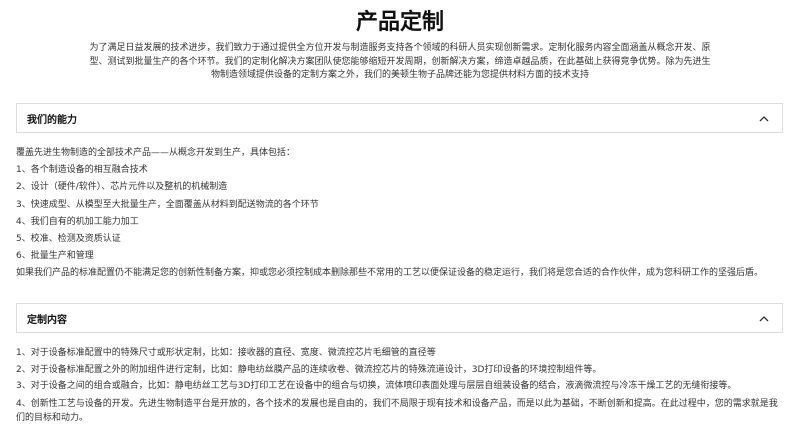 The width and height of the screenshot is (800, 441). Describe the element at coordinates (55, 256) in the screenshot. I see `list-item: 6、批量生产和管理` at that location.